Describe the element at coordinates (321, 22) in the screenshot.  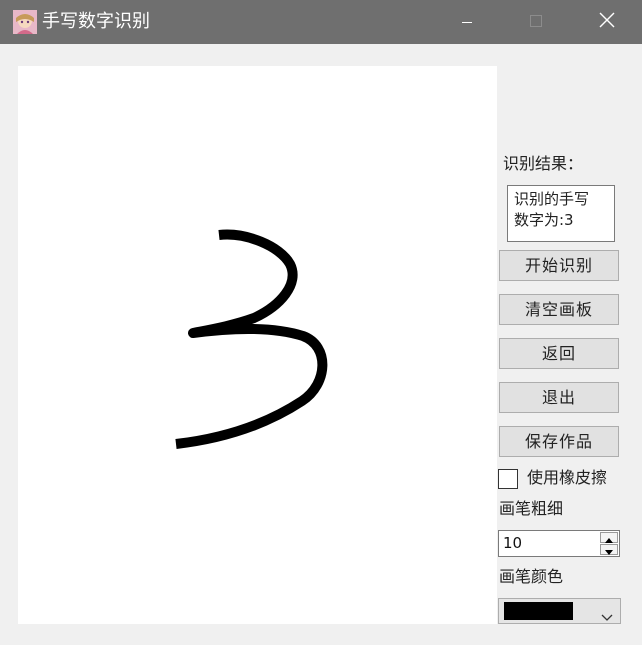
I see `title-bar: 手写数字识别` at that location.